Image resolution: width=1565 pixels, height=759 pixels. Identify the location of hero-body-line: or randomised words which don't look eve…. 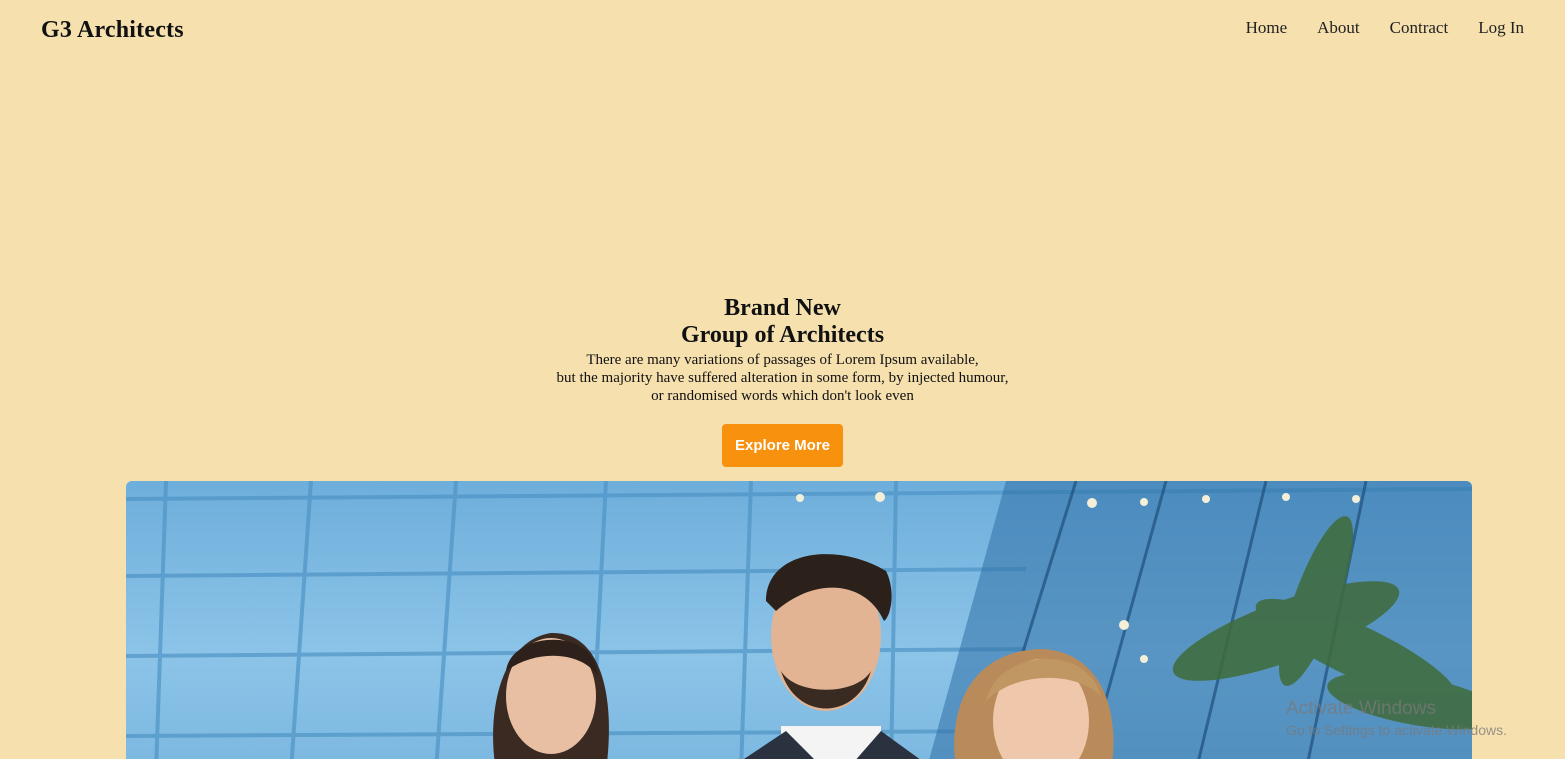
(782, 396).